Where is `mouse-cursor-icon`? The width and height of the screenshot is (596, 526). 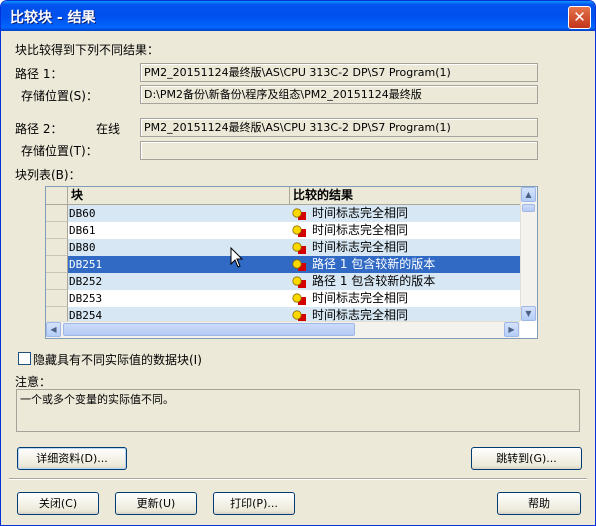 mouse-cursor-icon is located at coordinates (237, 257).